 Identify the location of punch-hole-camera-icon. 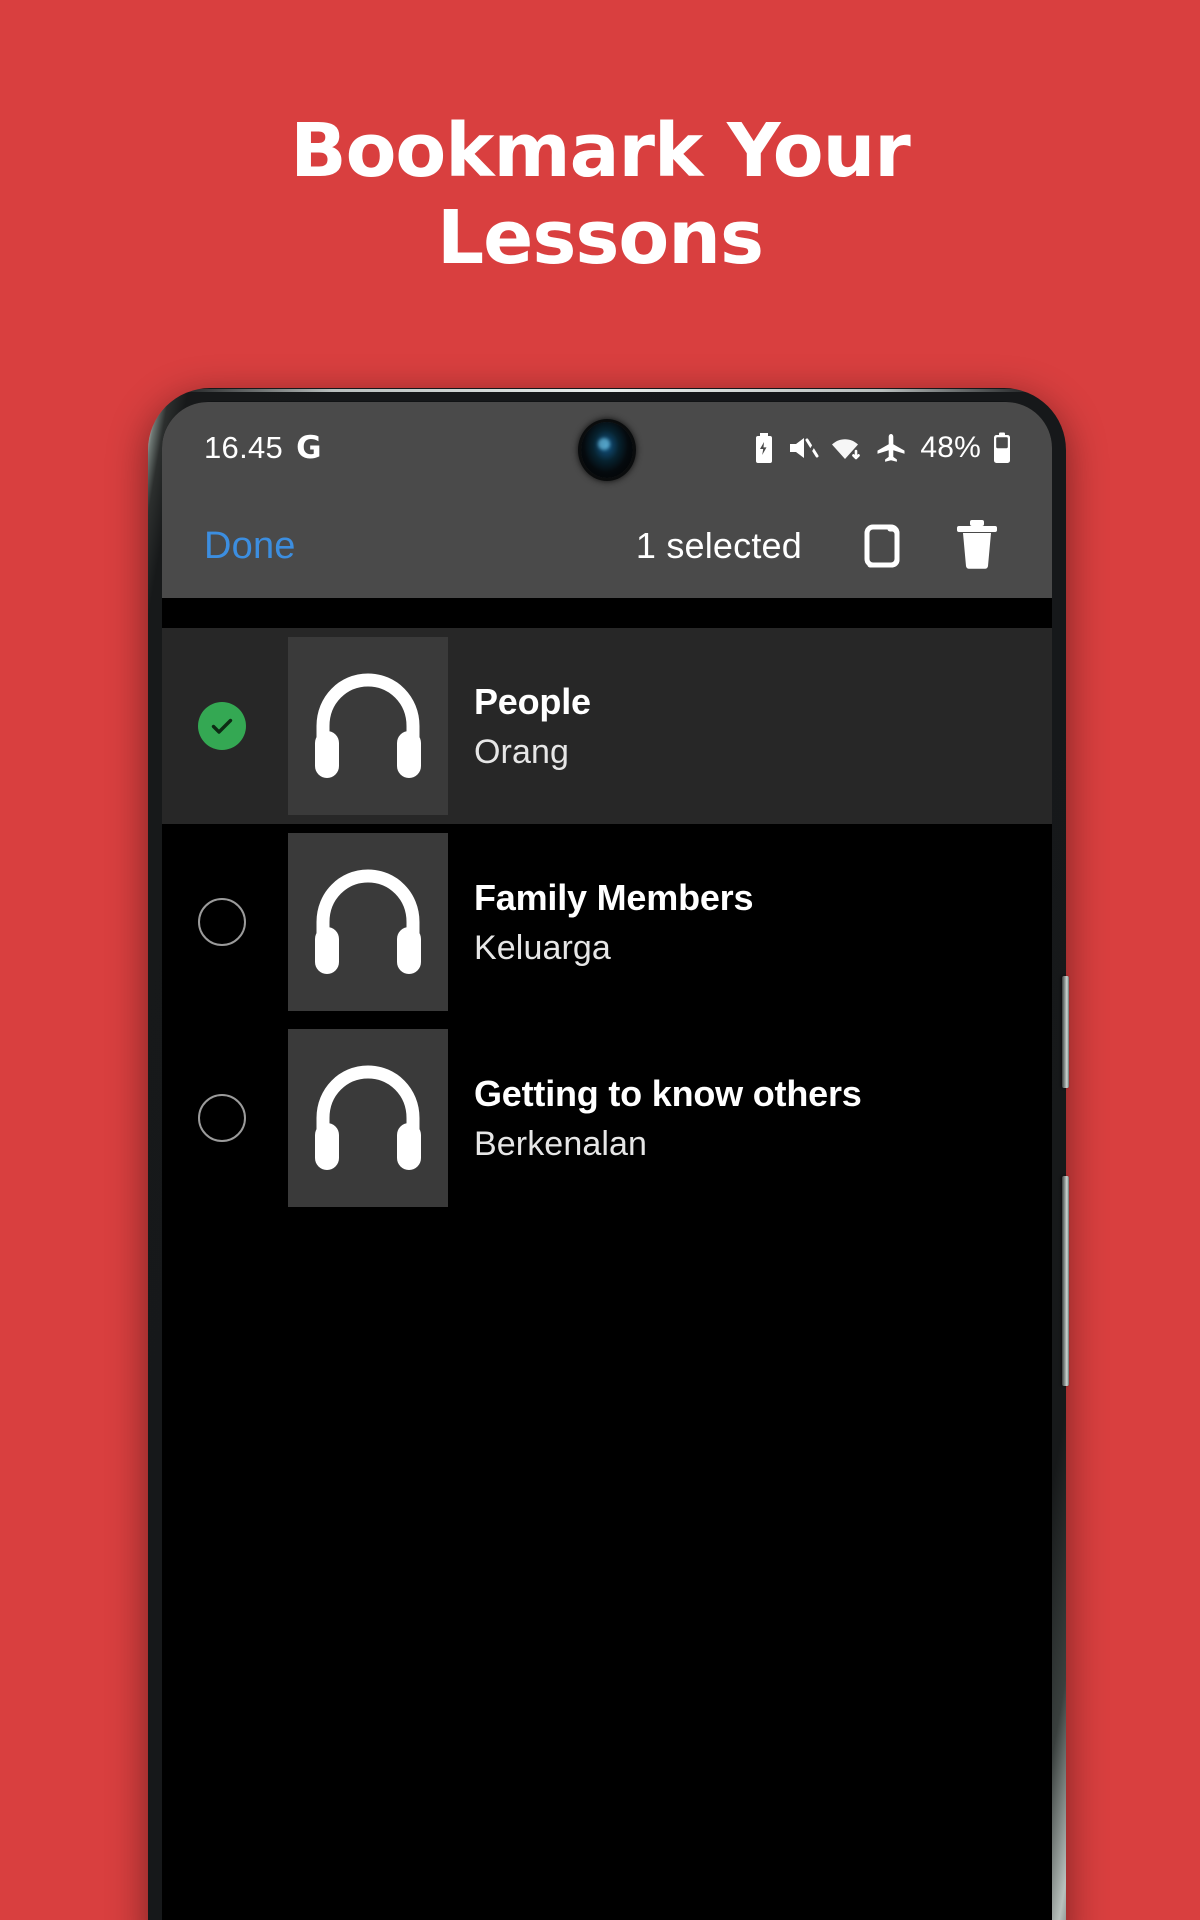
(607, 450).